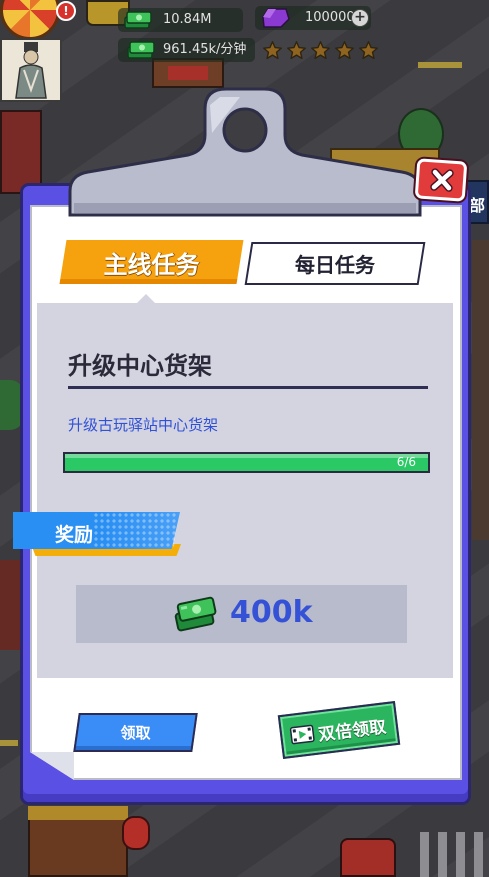 This screenshot has width=489, height=877. I want to click on reward-amount: 400k, so click(271, 612).